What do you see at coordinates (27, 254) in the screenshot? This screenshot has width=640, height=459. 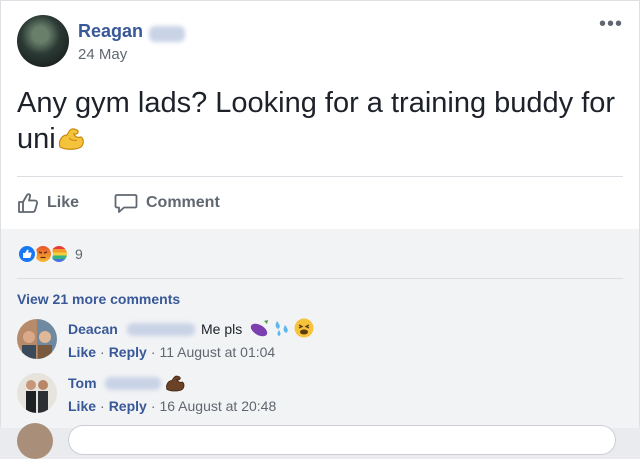 I see `like-reaction-icon` at bounding box center [27, 254].